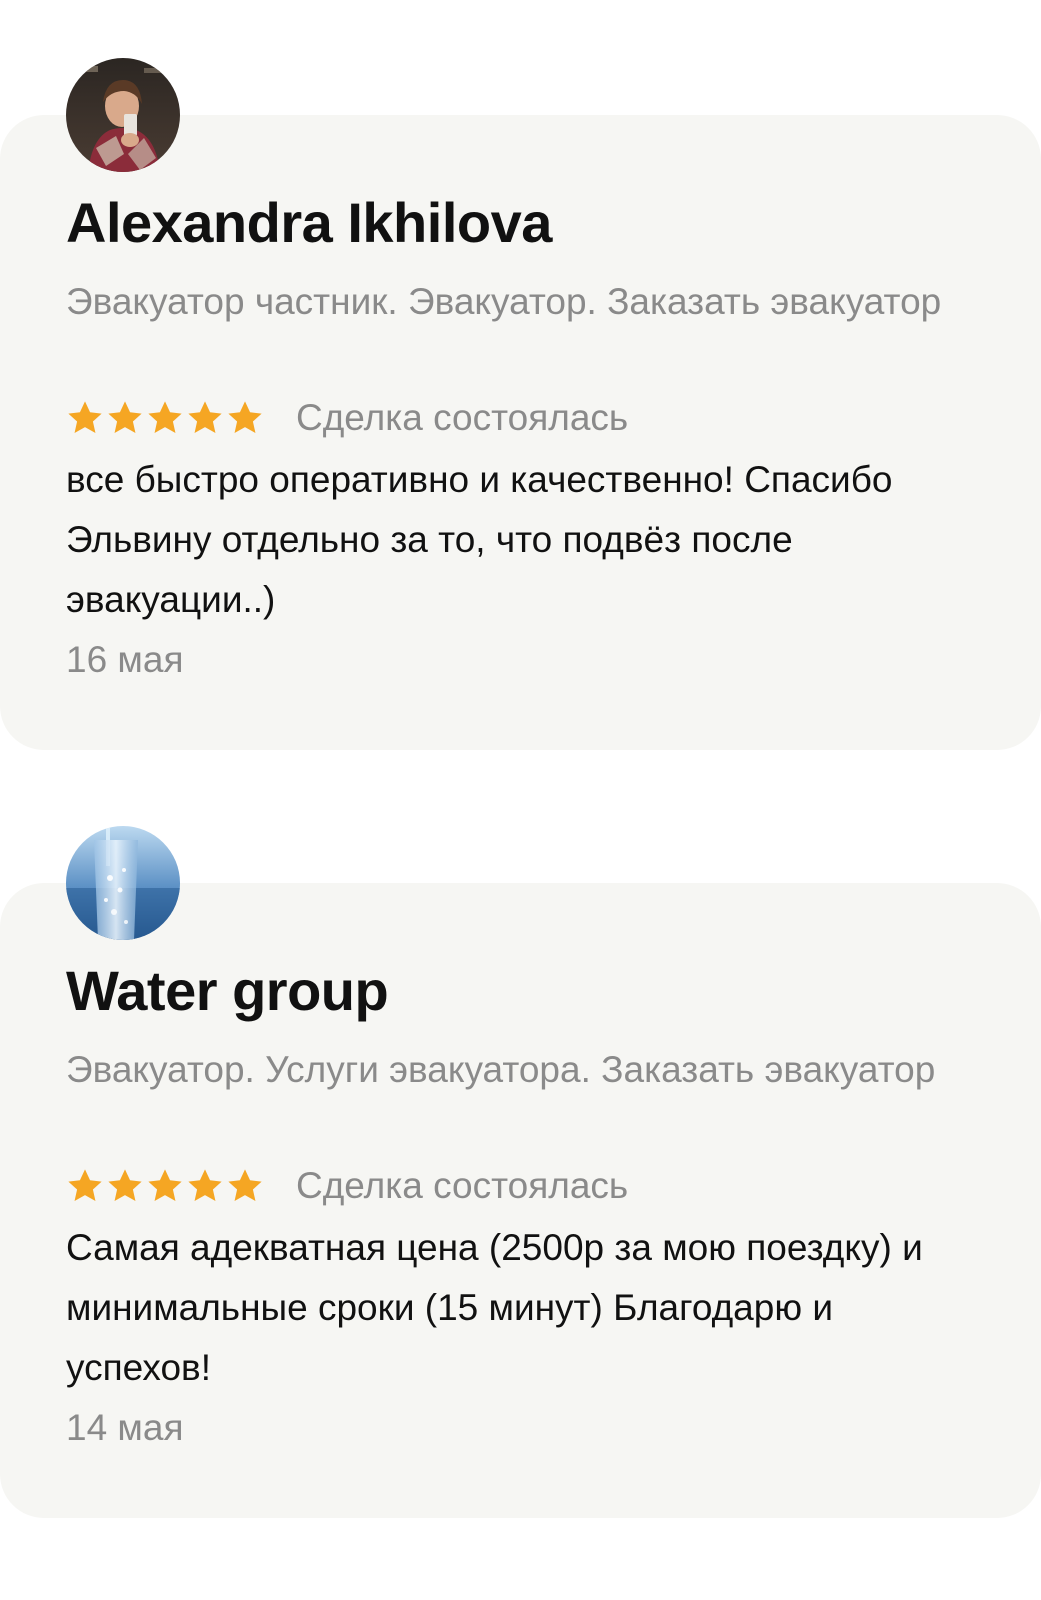  What do you see at coordinates (227, 991) in the screenshot?
I see `author-name: Water group` at bounding box center [227, 991].